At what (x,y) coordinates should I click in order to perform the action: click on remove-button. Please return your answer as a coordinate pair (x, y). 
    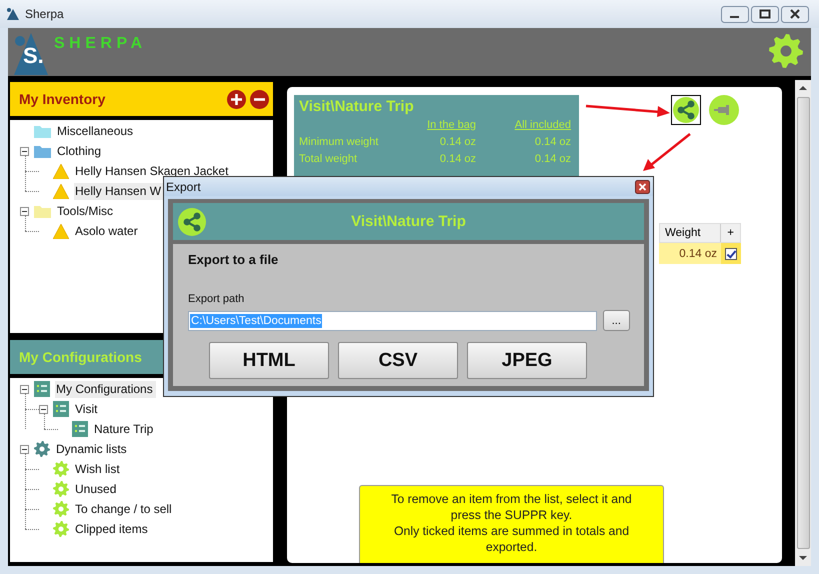
    Looking at the image, I should click on (259, 99).